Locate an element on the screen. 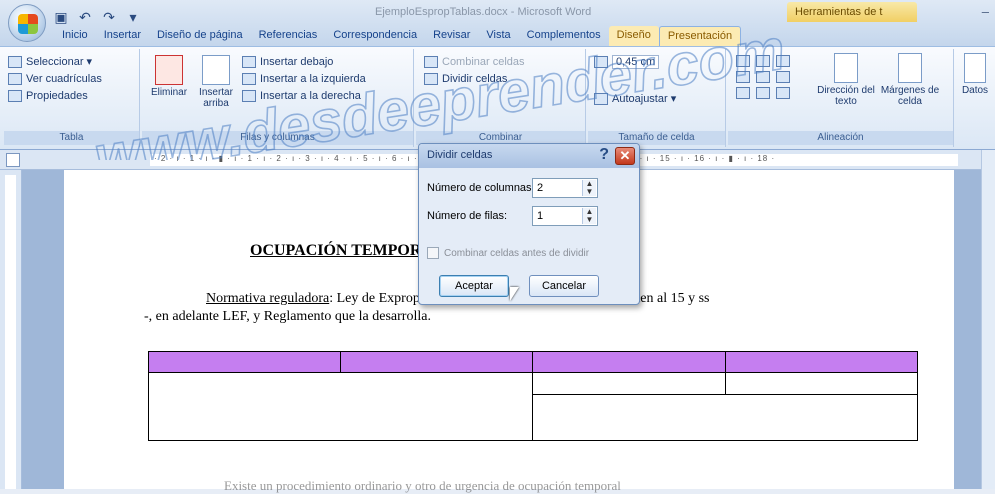 This screenshot has height=494, width=995. row-height-icon is located at coordinates (601, 61).